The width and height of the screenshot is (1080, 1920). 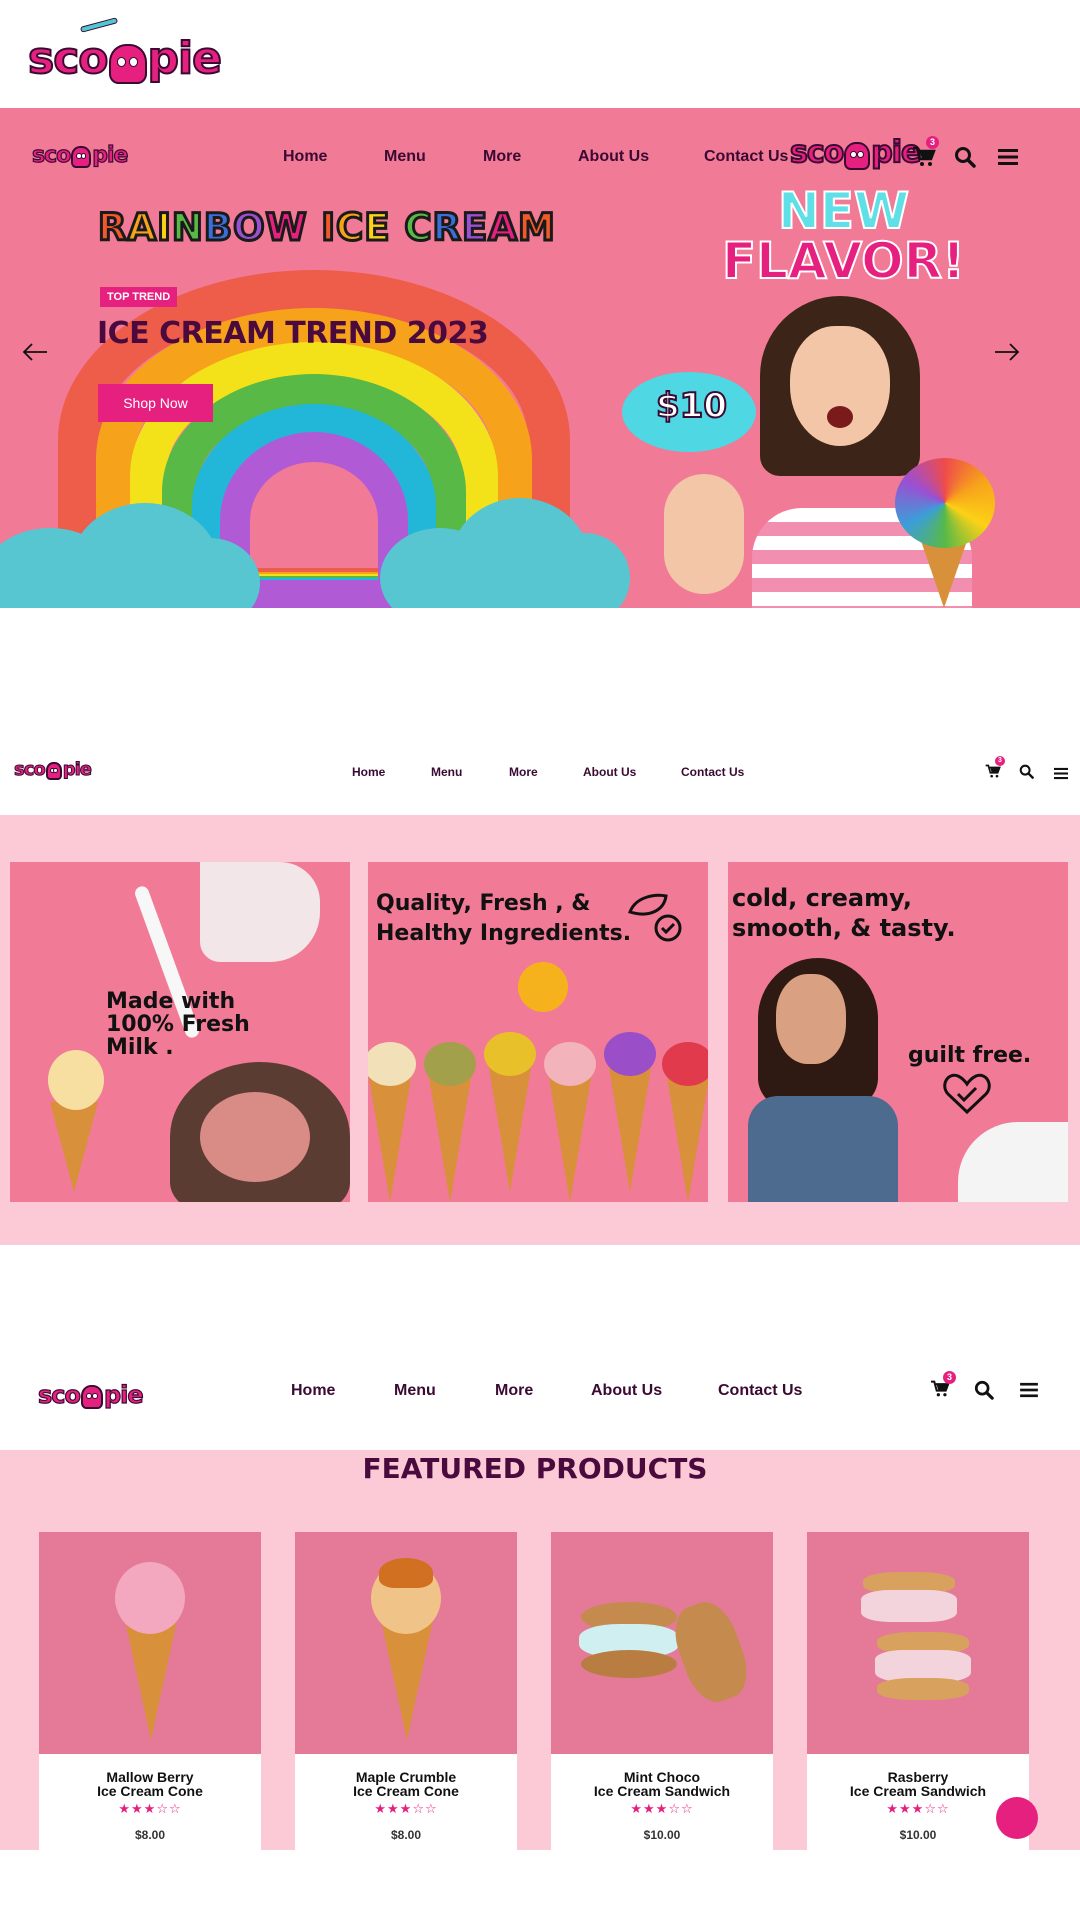 I want to click on product-price: $8.00, so click(x=406, y=1835).